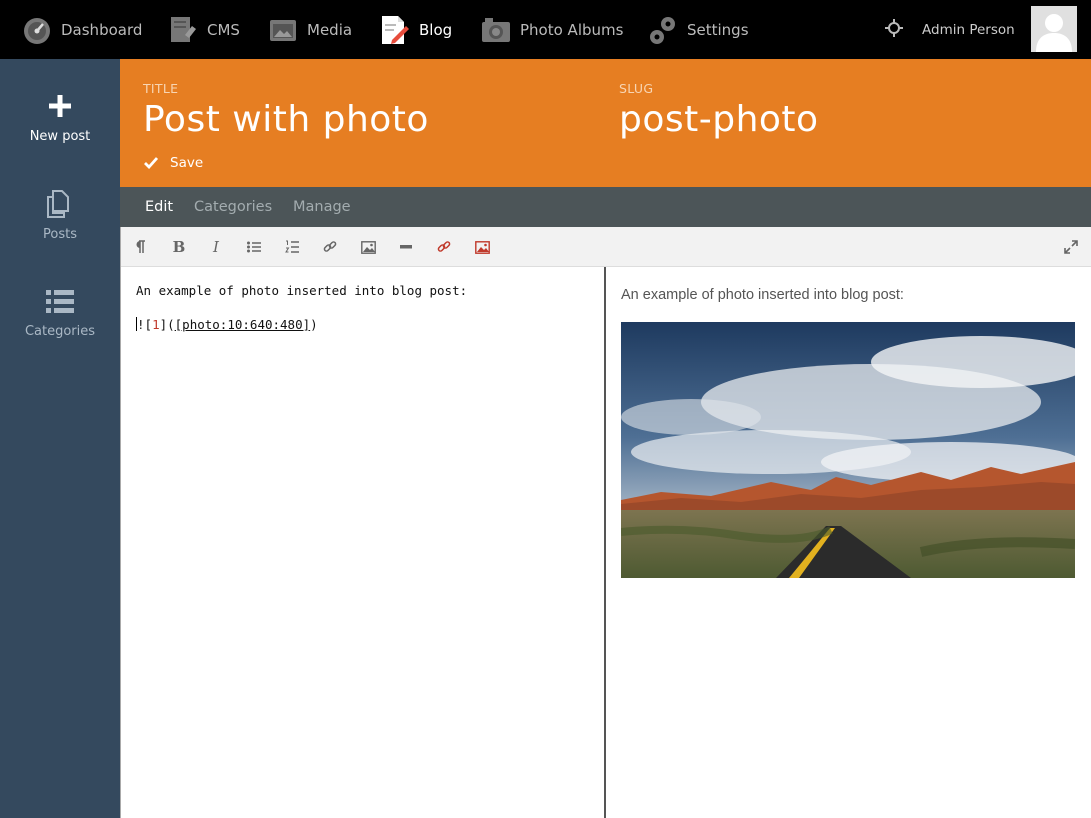  I want to click on nav-settings-label: Settings, so click(718, 29).